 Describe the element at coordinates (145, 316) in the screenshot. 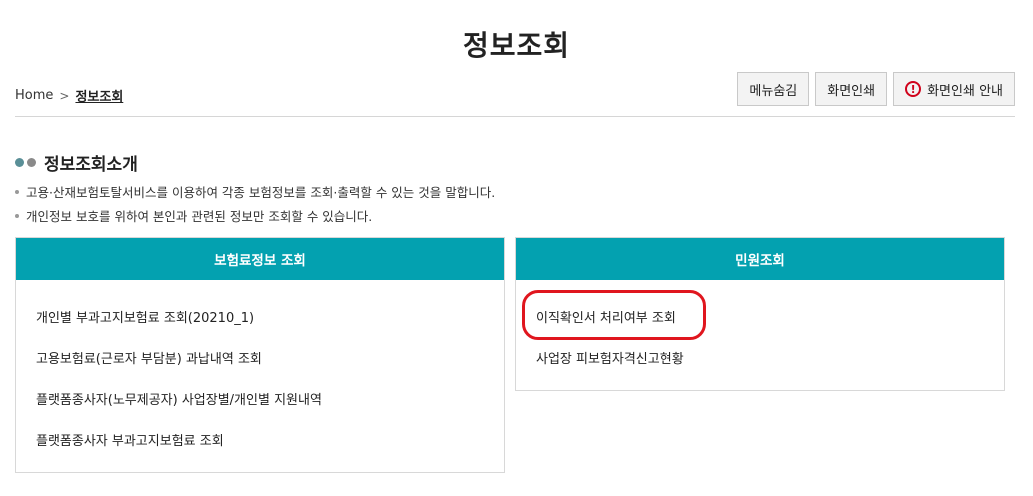

I see `link-individual-premium: 개인별 부과고지보험료 조회(20210_1)` at that location.